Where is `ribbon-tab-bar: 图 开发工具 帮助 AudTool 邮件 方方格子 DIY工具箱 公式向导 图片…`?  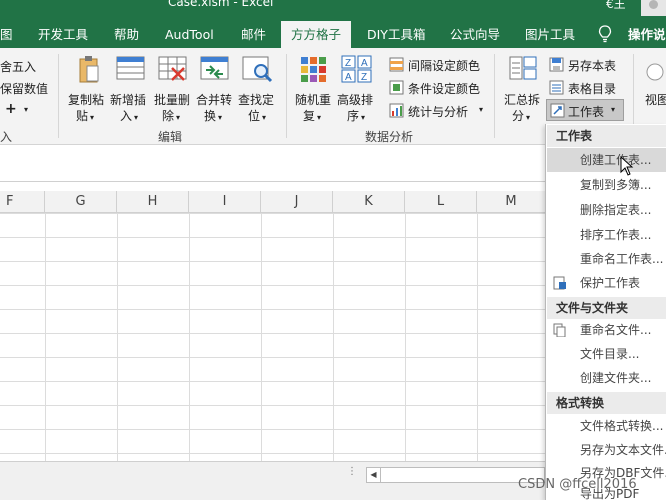
ribbon-tab-bar: 图 开发工具 帮助 AudTool 邮件 方方格子 DIY工具箱 公式向导 图片… is located at coordinates (333, 34).